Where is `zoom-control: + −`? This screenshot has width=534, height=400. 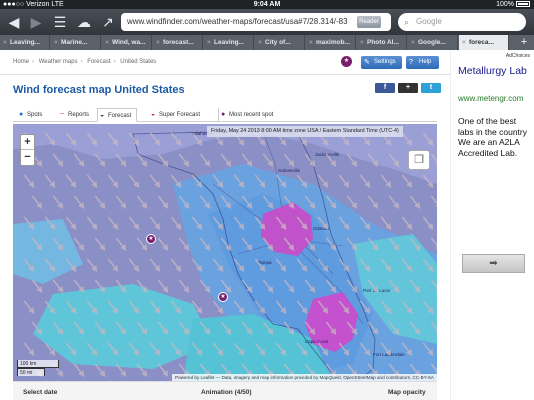
zoom-control: + − is located at coordinates (27, 150).